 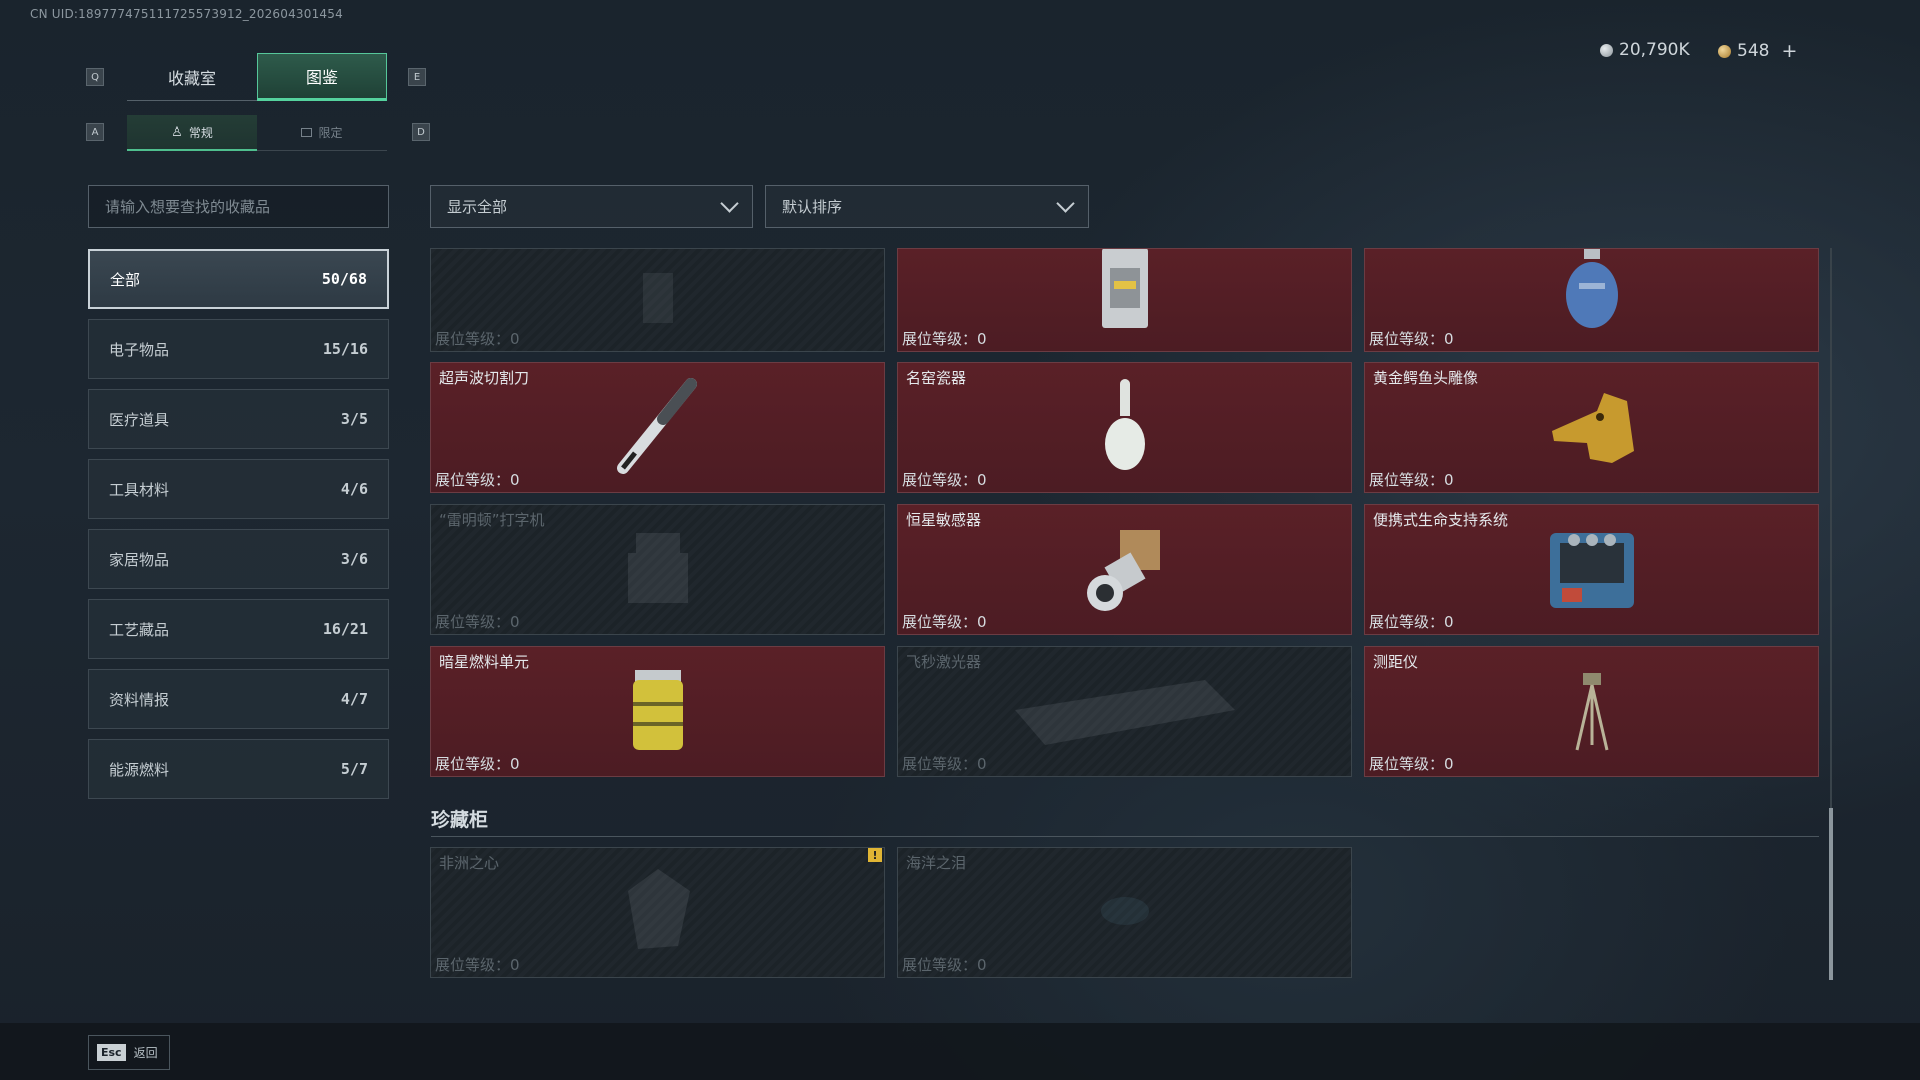 I want to click on category-label: 电子物品, so click(x=139, y=349).